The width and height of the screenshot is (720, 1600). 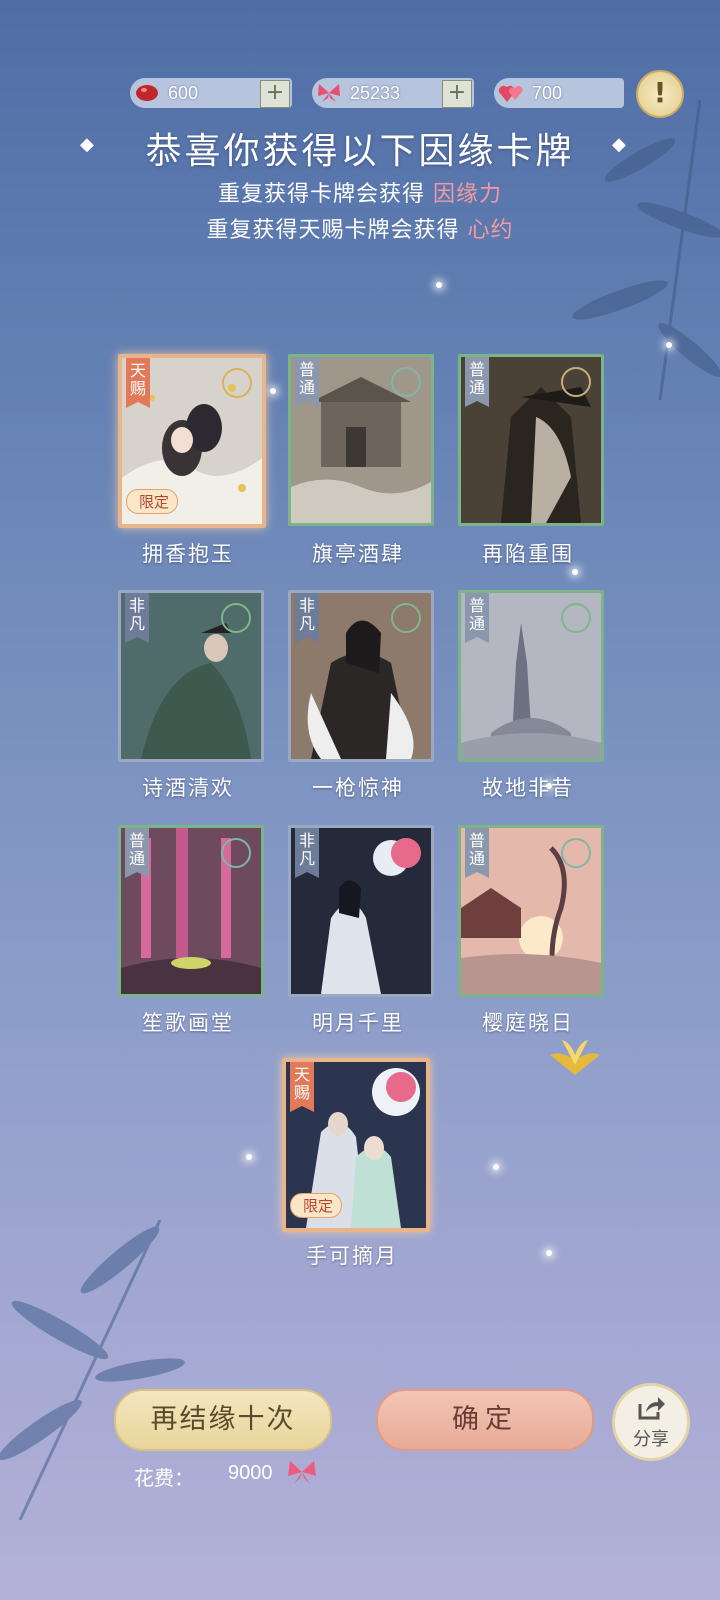 I want to click on currency-heart: 700, so click(x=559, y=93).